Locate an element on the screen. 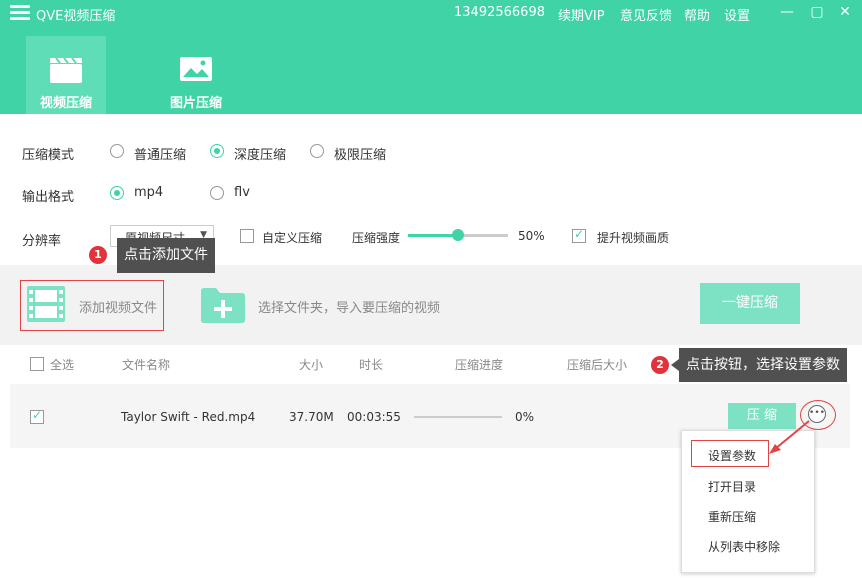 The width and height of the screenshot is (862, 578). tab-image-compress: 图片压缩 is located at coordinates (196, 75).